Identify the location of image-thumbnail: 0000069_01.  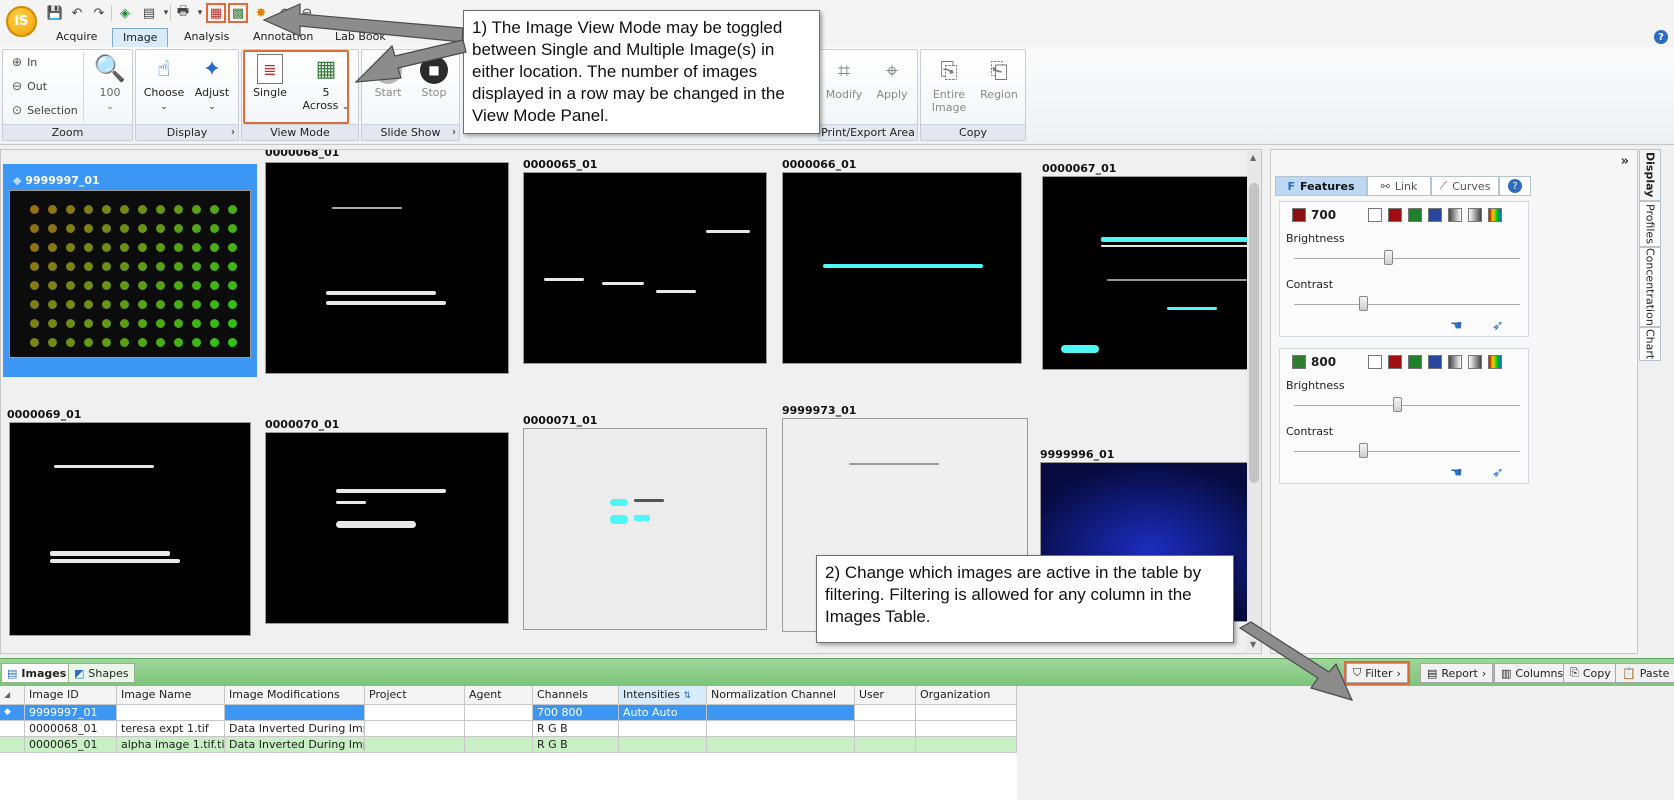
(130, 528).